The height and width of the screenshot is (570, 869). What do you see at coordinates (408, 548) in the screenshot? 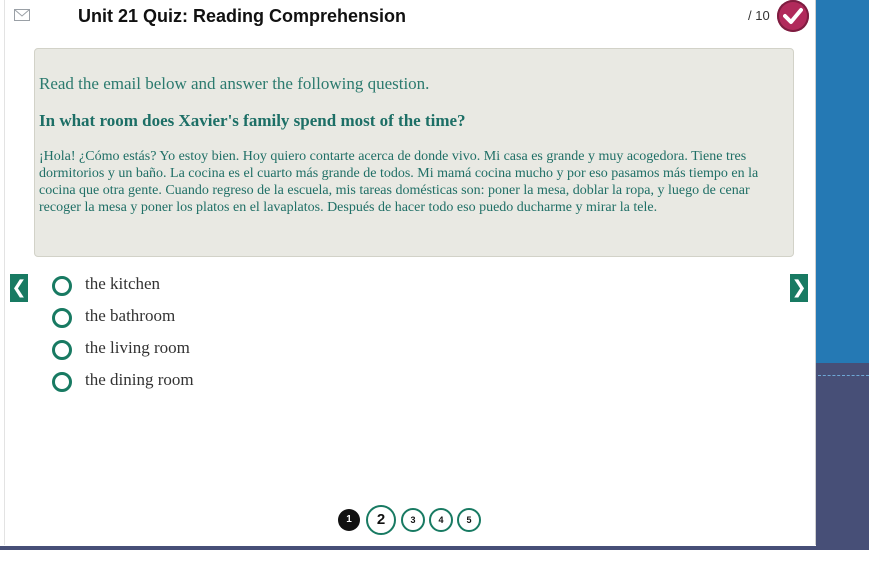
I see `panel-bottom-edge` at bounding box center [408, 548].